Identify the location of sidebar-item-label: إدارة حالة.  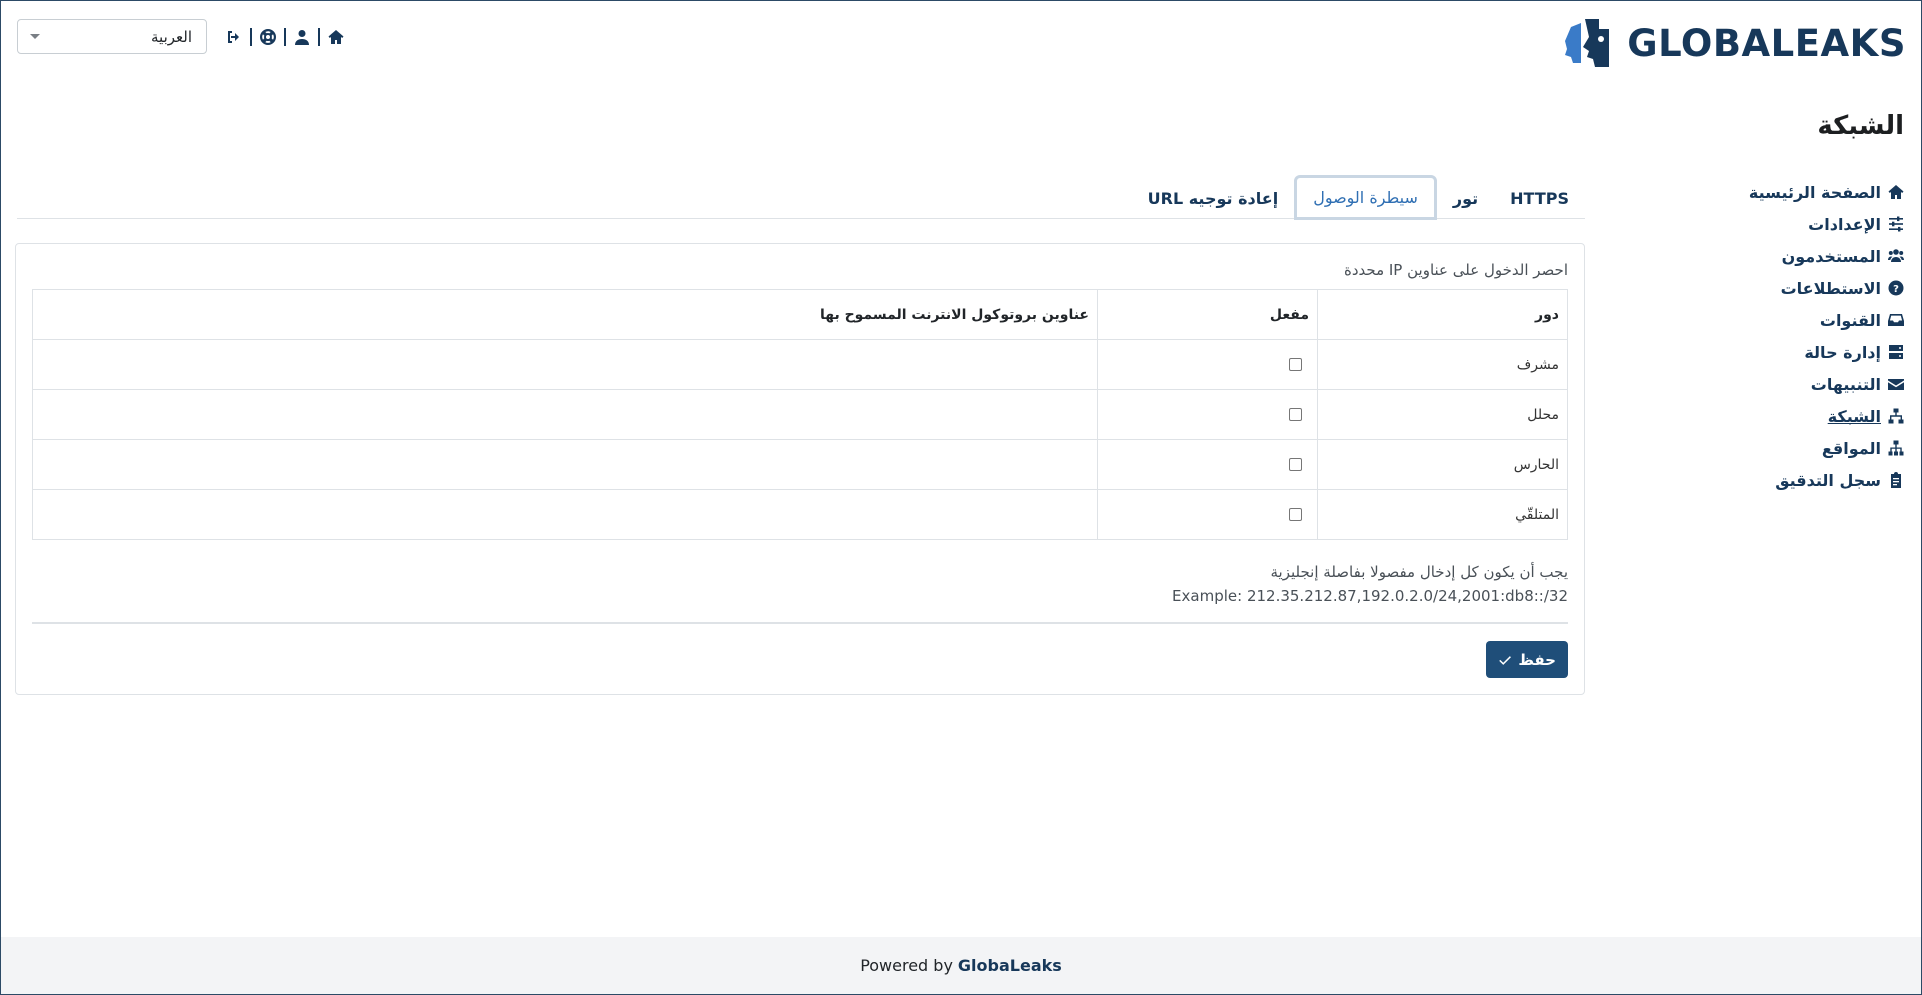
(1842, 352).